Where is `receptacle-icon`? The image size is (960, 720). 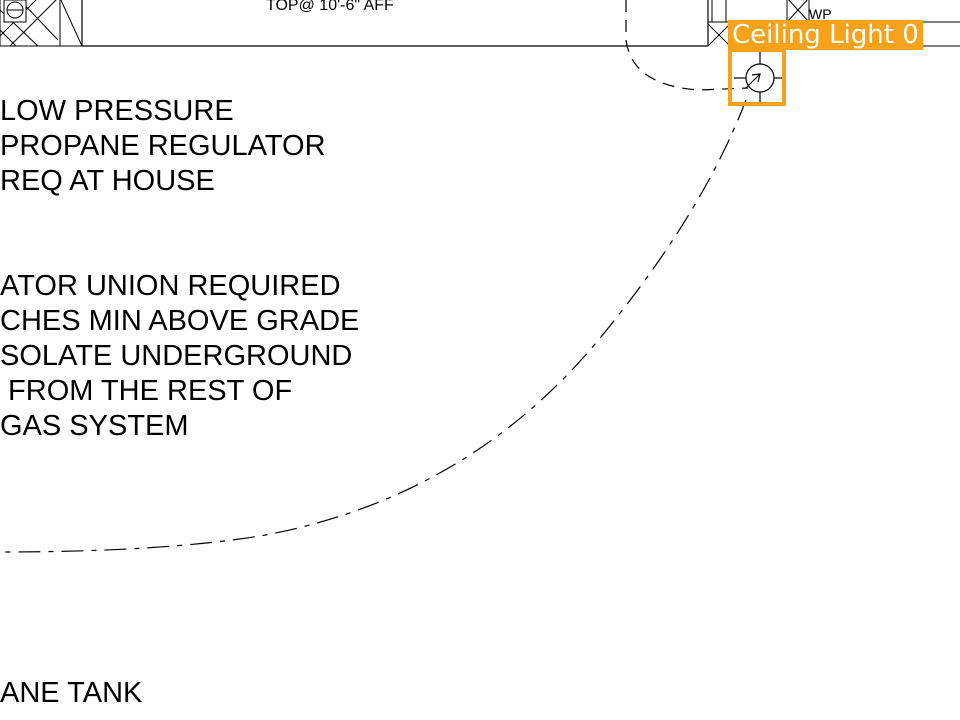 receptacle-icon is located at coordinates (15, 11).